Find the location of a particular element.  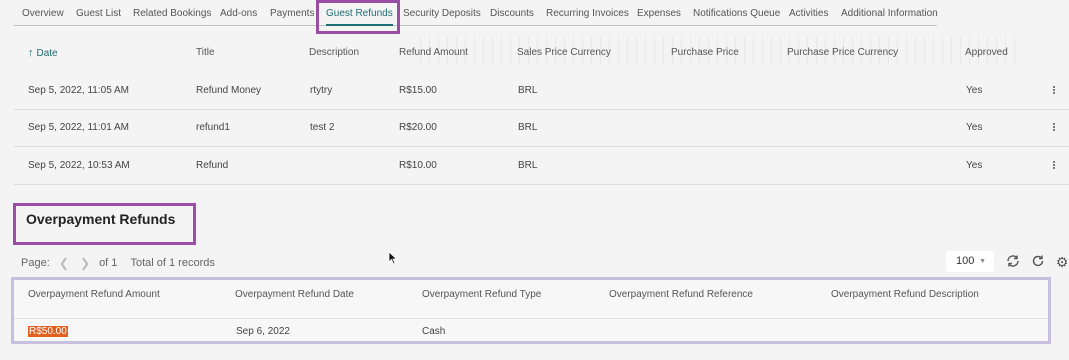

section-title: Overpayment Refunds is located at coordinates (101, 219).